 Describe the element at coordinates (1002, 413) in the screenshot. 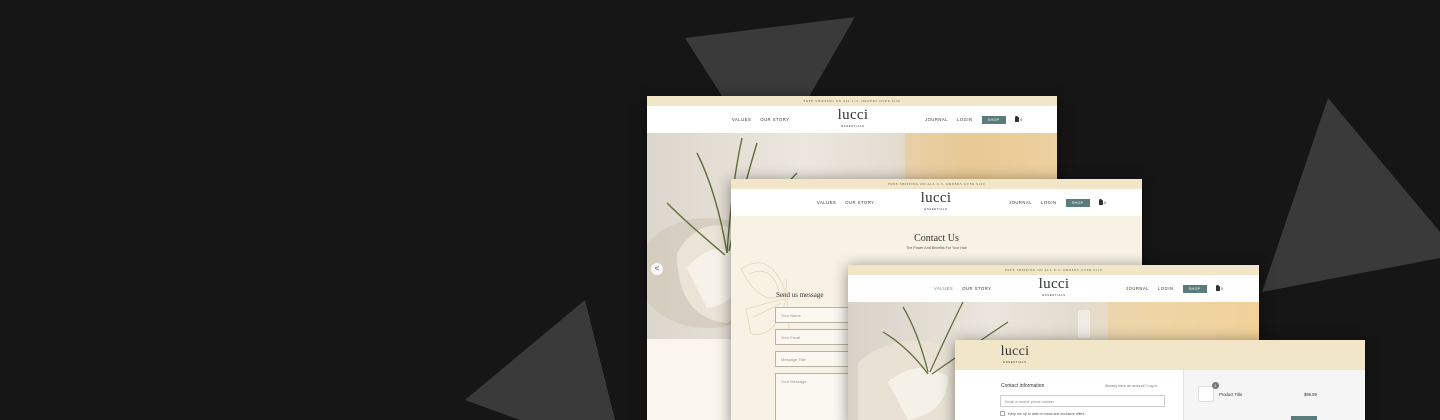

I see `offers-checkbox` at that location.